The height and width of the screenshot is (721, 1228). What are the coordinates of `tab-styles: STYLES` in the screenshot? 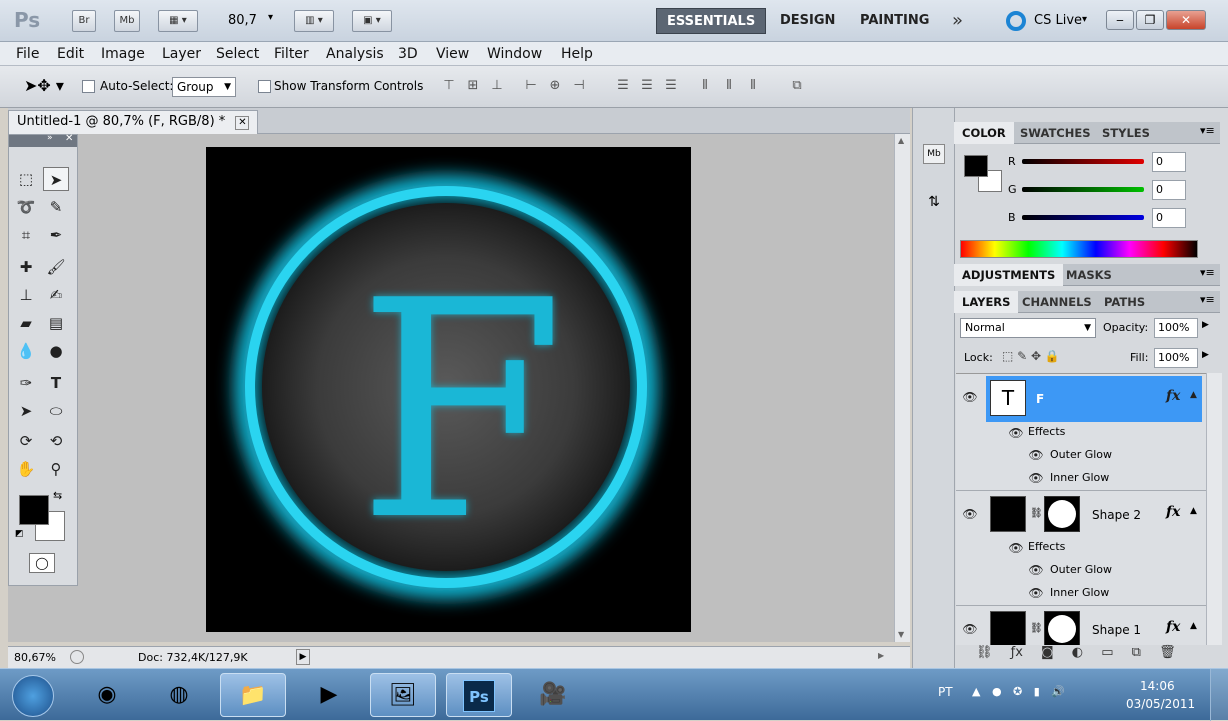 It's located at (1126, 133).